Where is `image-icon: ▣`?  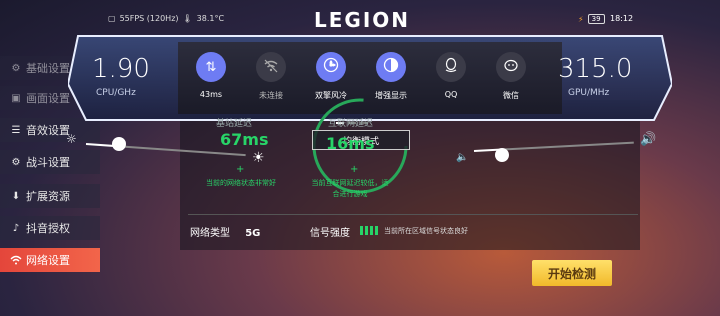 image-icon: ▣ is located at coordinates (16, 98).